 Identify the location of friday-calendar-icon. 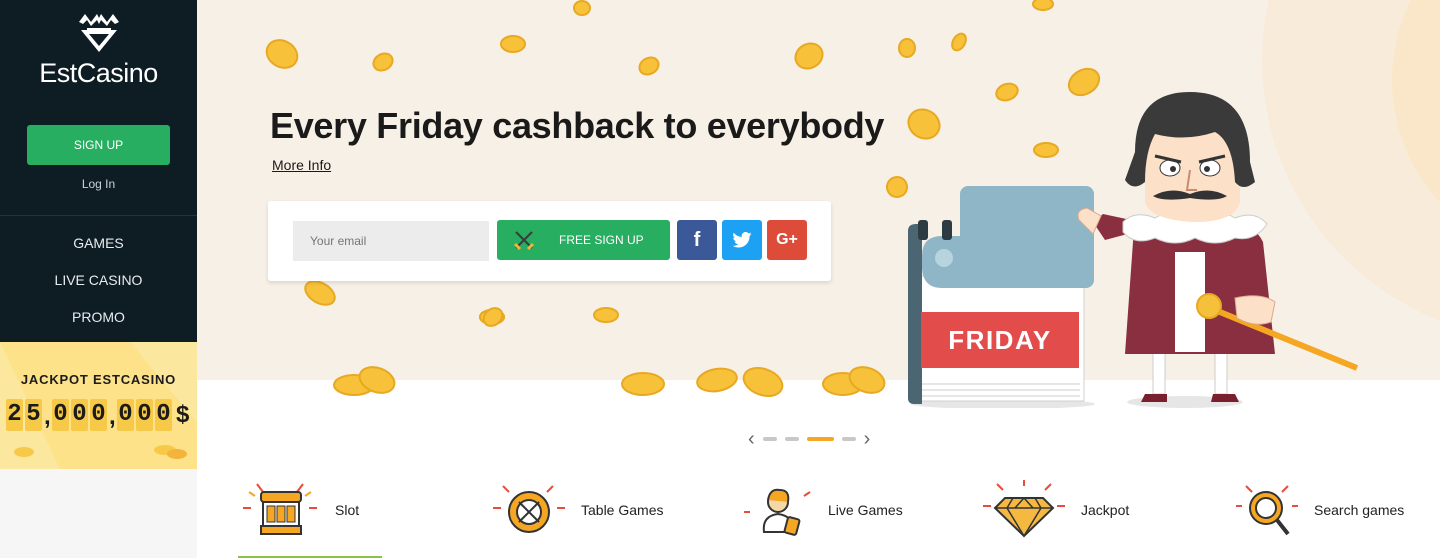
(1001, 297).